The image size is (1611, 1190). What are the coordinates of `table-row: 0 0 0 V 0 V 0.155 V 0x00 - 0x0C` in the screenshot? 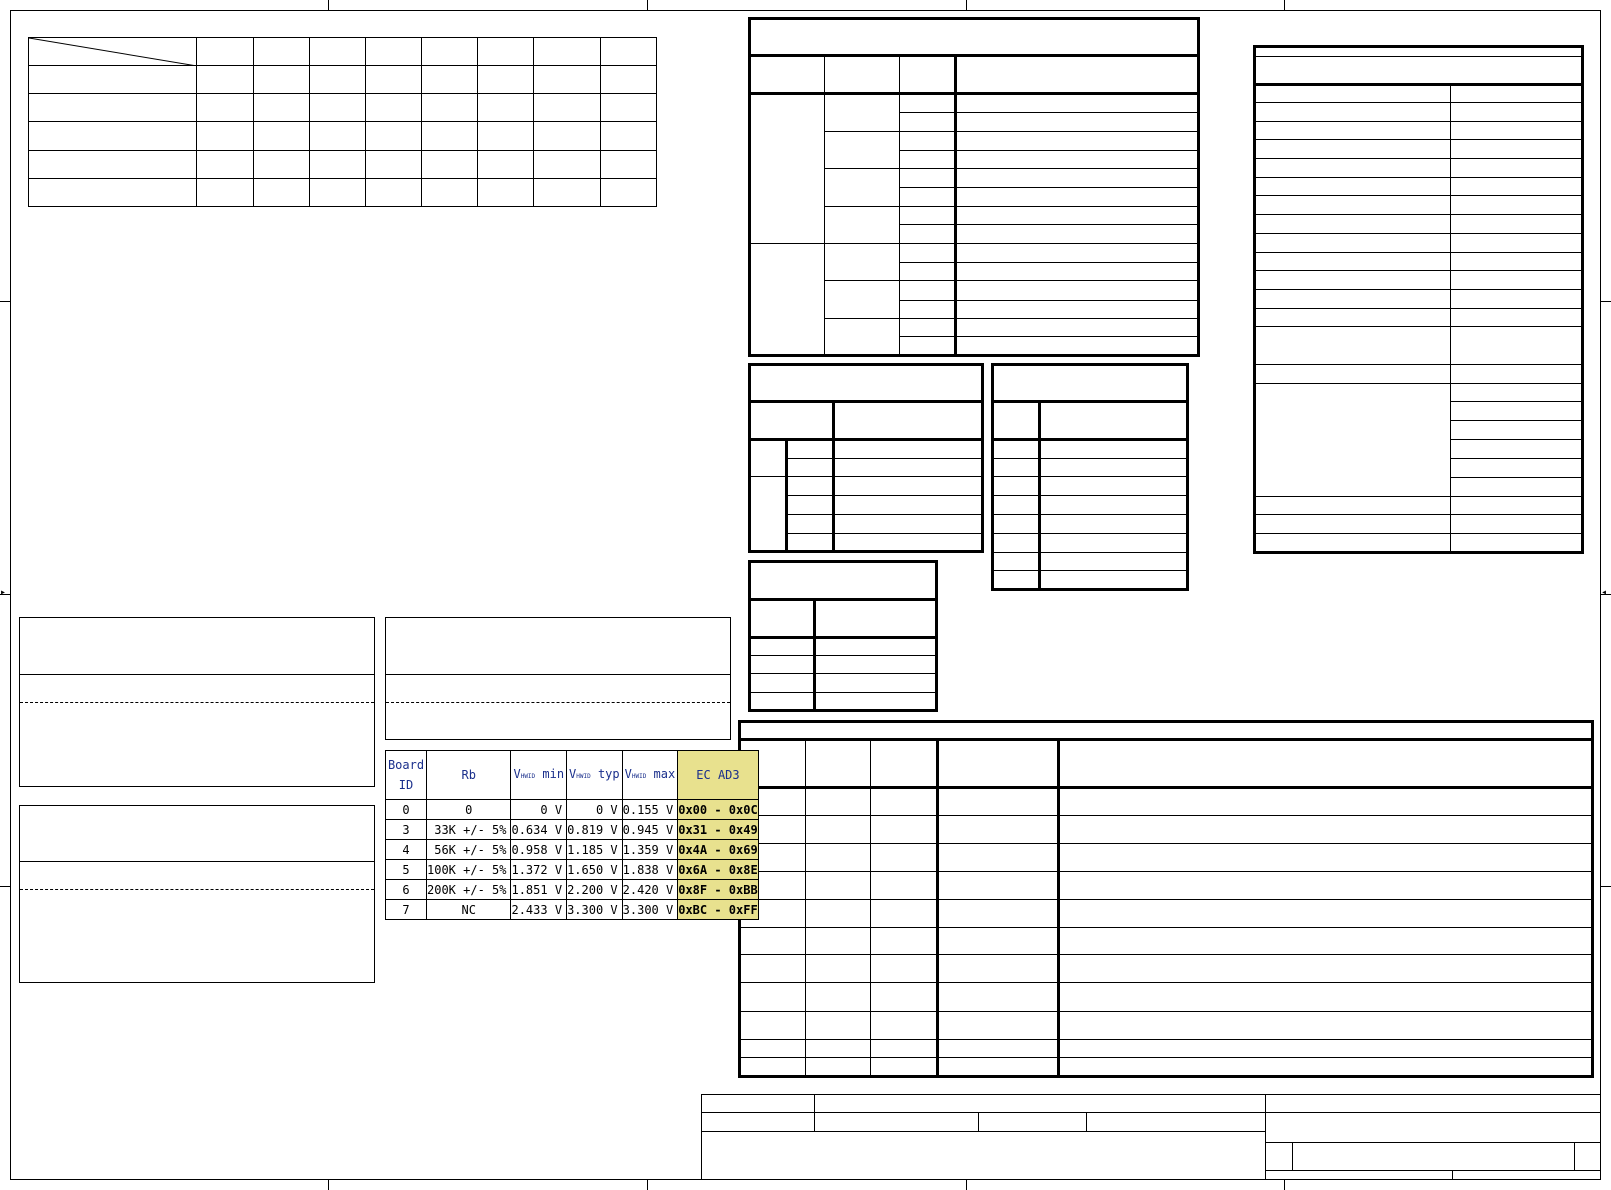 It's located at (572, 809).